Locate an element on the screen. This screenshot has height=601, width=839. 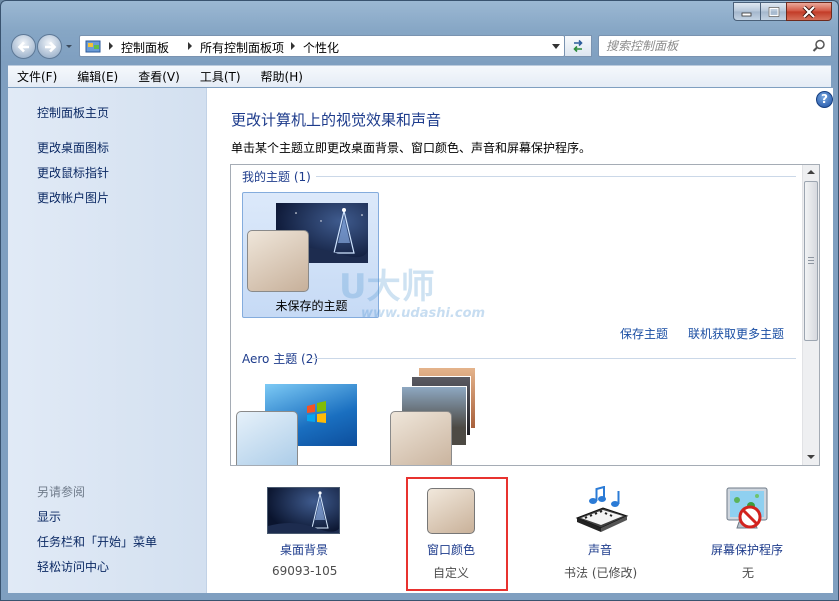
link-change-desktop-icons: 更改桌面图标 is located at coordinates (73, 147).